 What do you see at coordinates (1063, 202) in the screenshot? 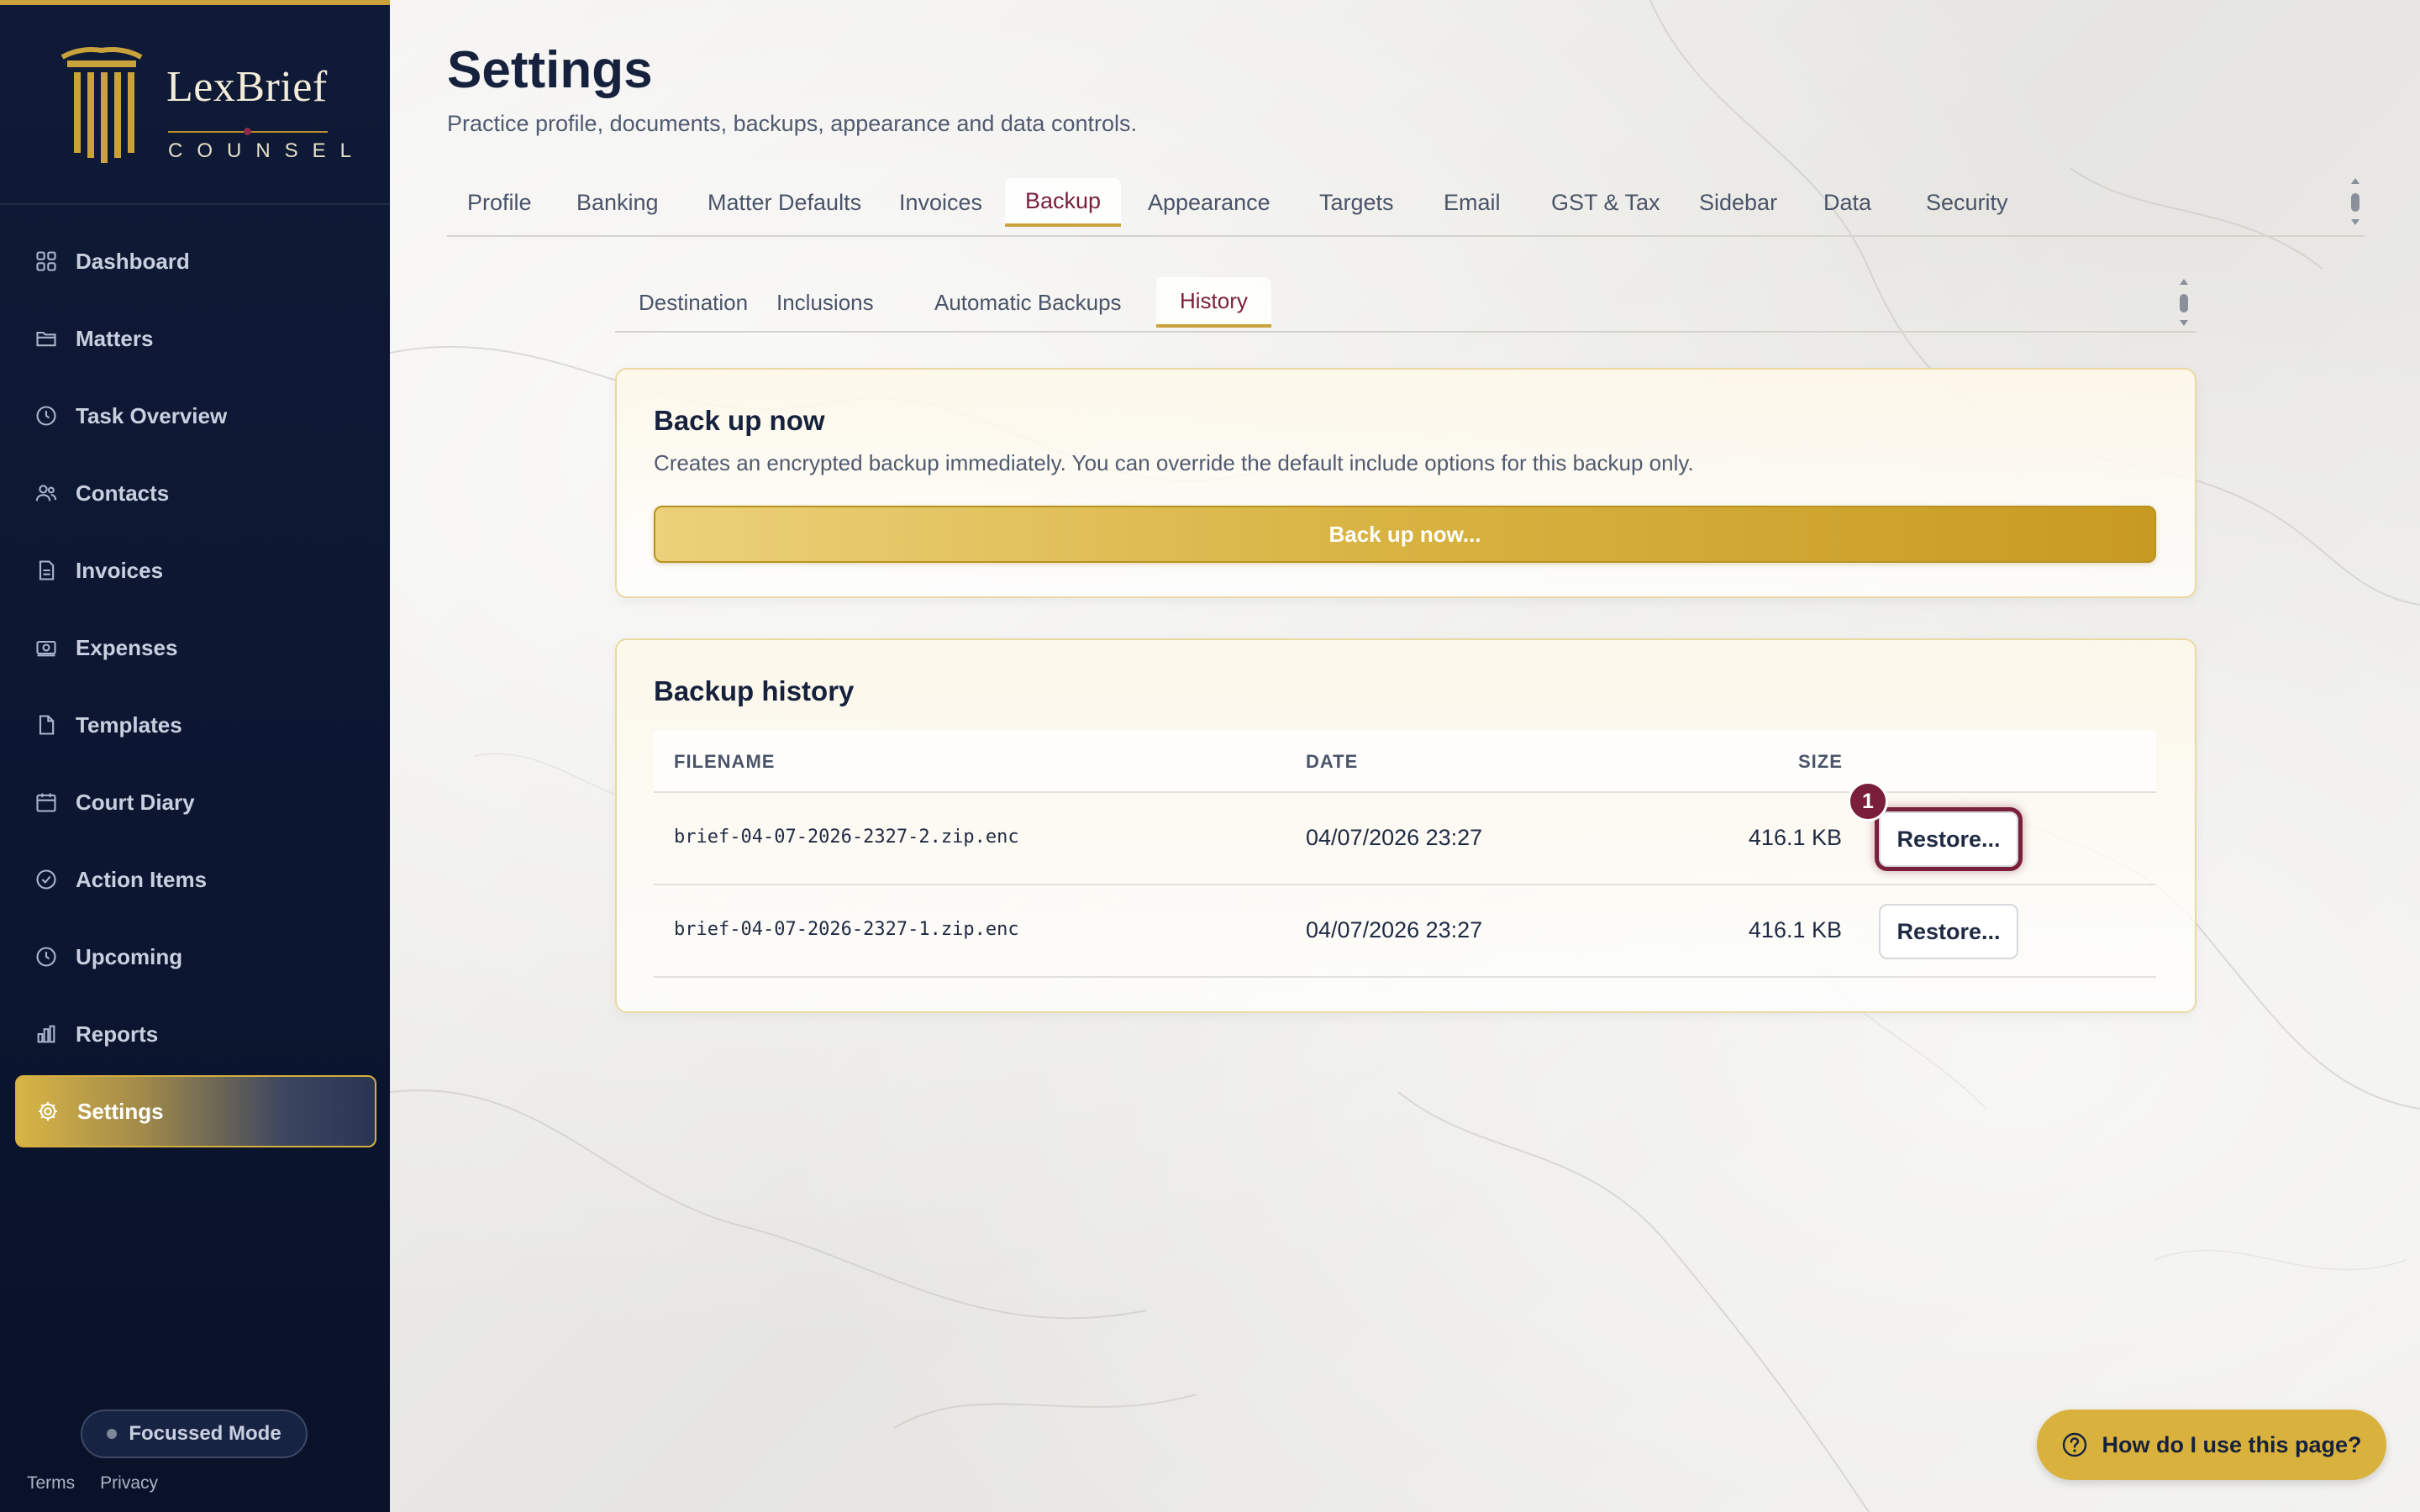
I see `tab-backup: Backup` at bounding box center [1063, 202].